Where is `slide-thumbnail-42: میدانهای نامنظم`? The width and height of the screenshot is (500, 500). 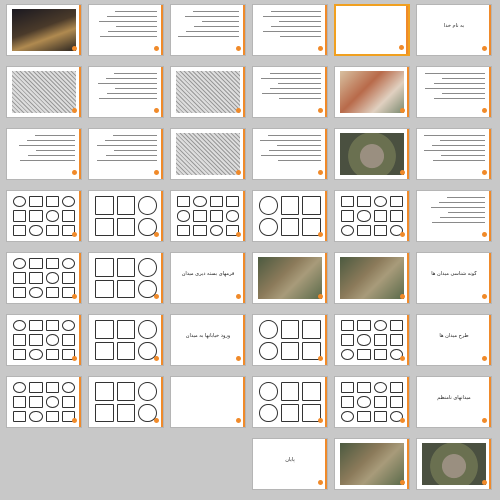 slide-thumbnail-42: میدانهای نامنظم is located at coordinates (454, 402).